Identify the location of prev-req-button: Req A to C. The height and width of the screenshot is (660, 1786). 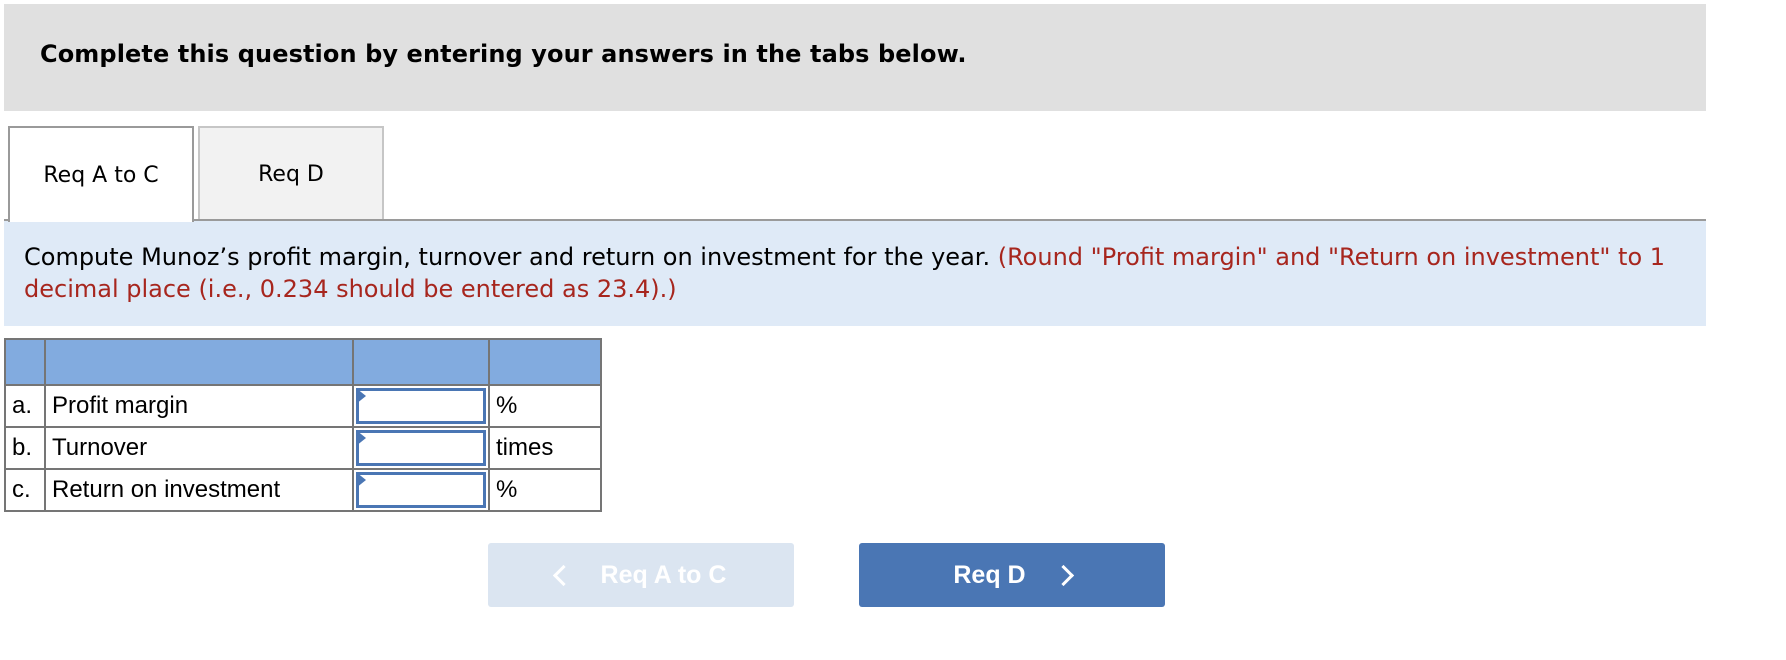
(641, 575).